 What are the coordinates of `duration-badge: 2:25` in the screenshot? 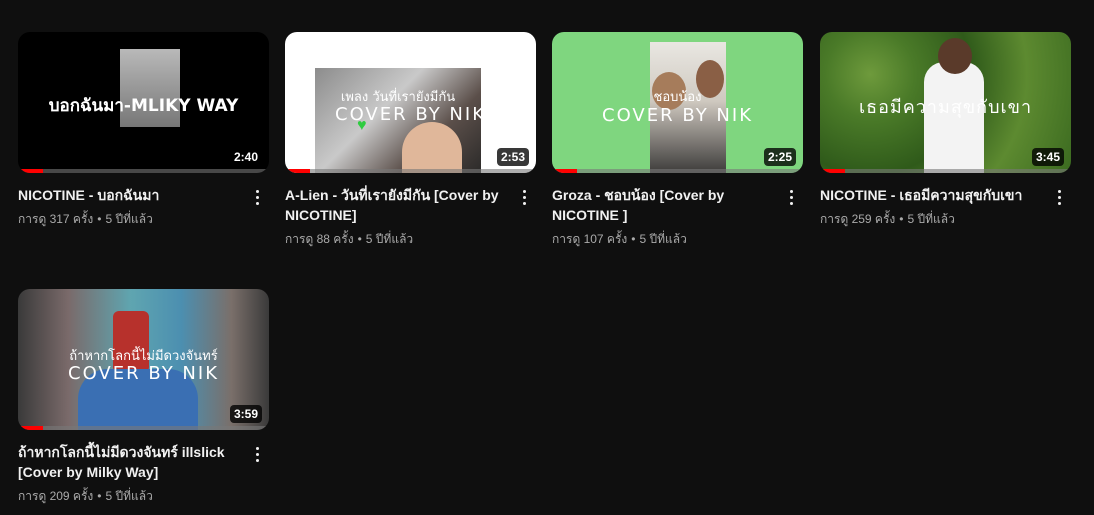 It's located at (779, 157).